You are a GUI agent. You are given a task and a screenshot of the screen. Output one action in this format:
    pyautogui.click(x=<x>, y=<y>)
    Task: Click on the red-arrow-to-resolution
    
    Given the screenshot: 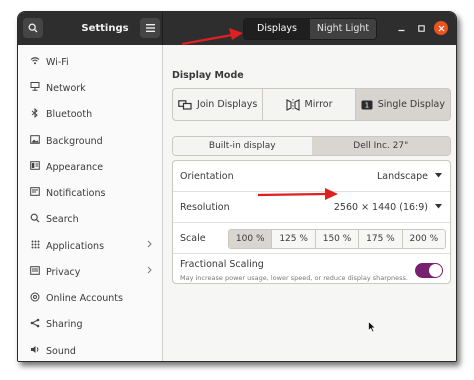 What is the action you would take?
    pyautogui.click(x=297, y=194)
    